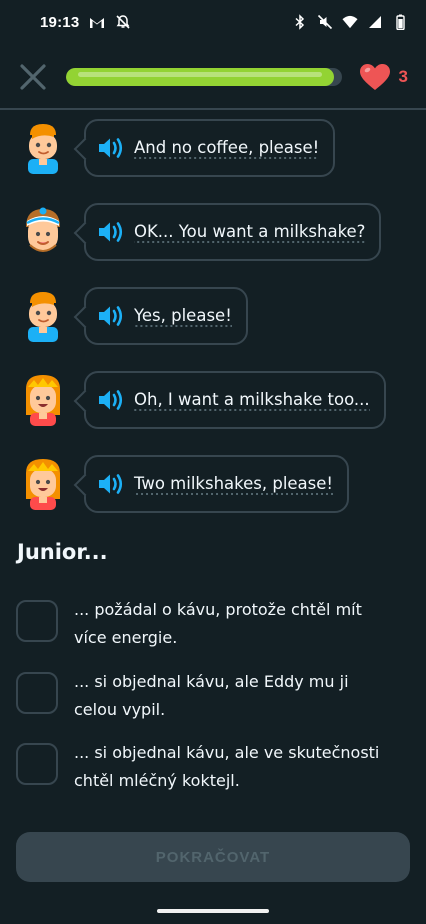  I want to click on continue-button: POKRAČOVAT, so click(213, 857).